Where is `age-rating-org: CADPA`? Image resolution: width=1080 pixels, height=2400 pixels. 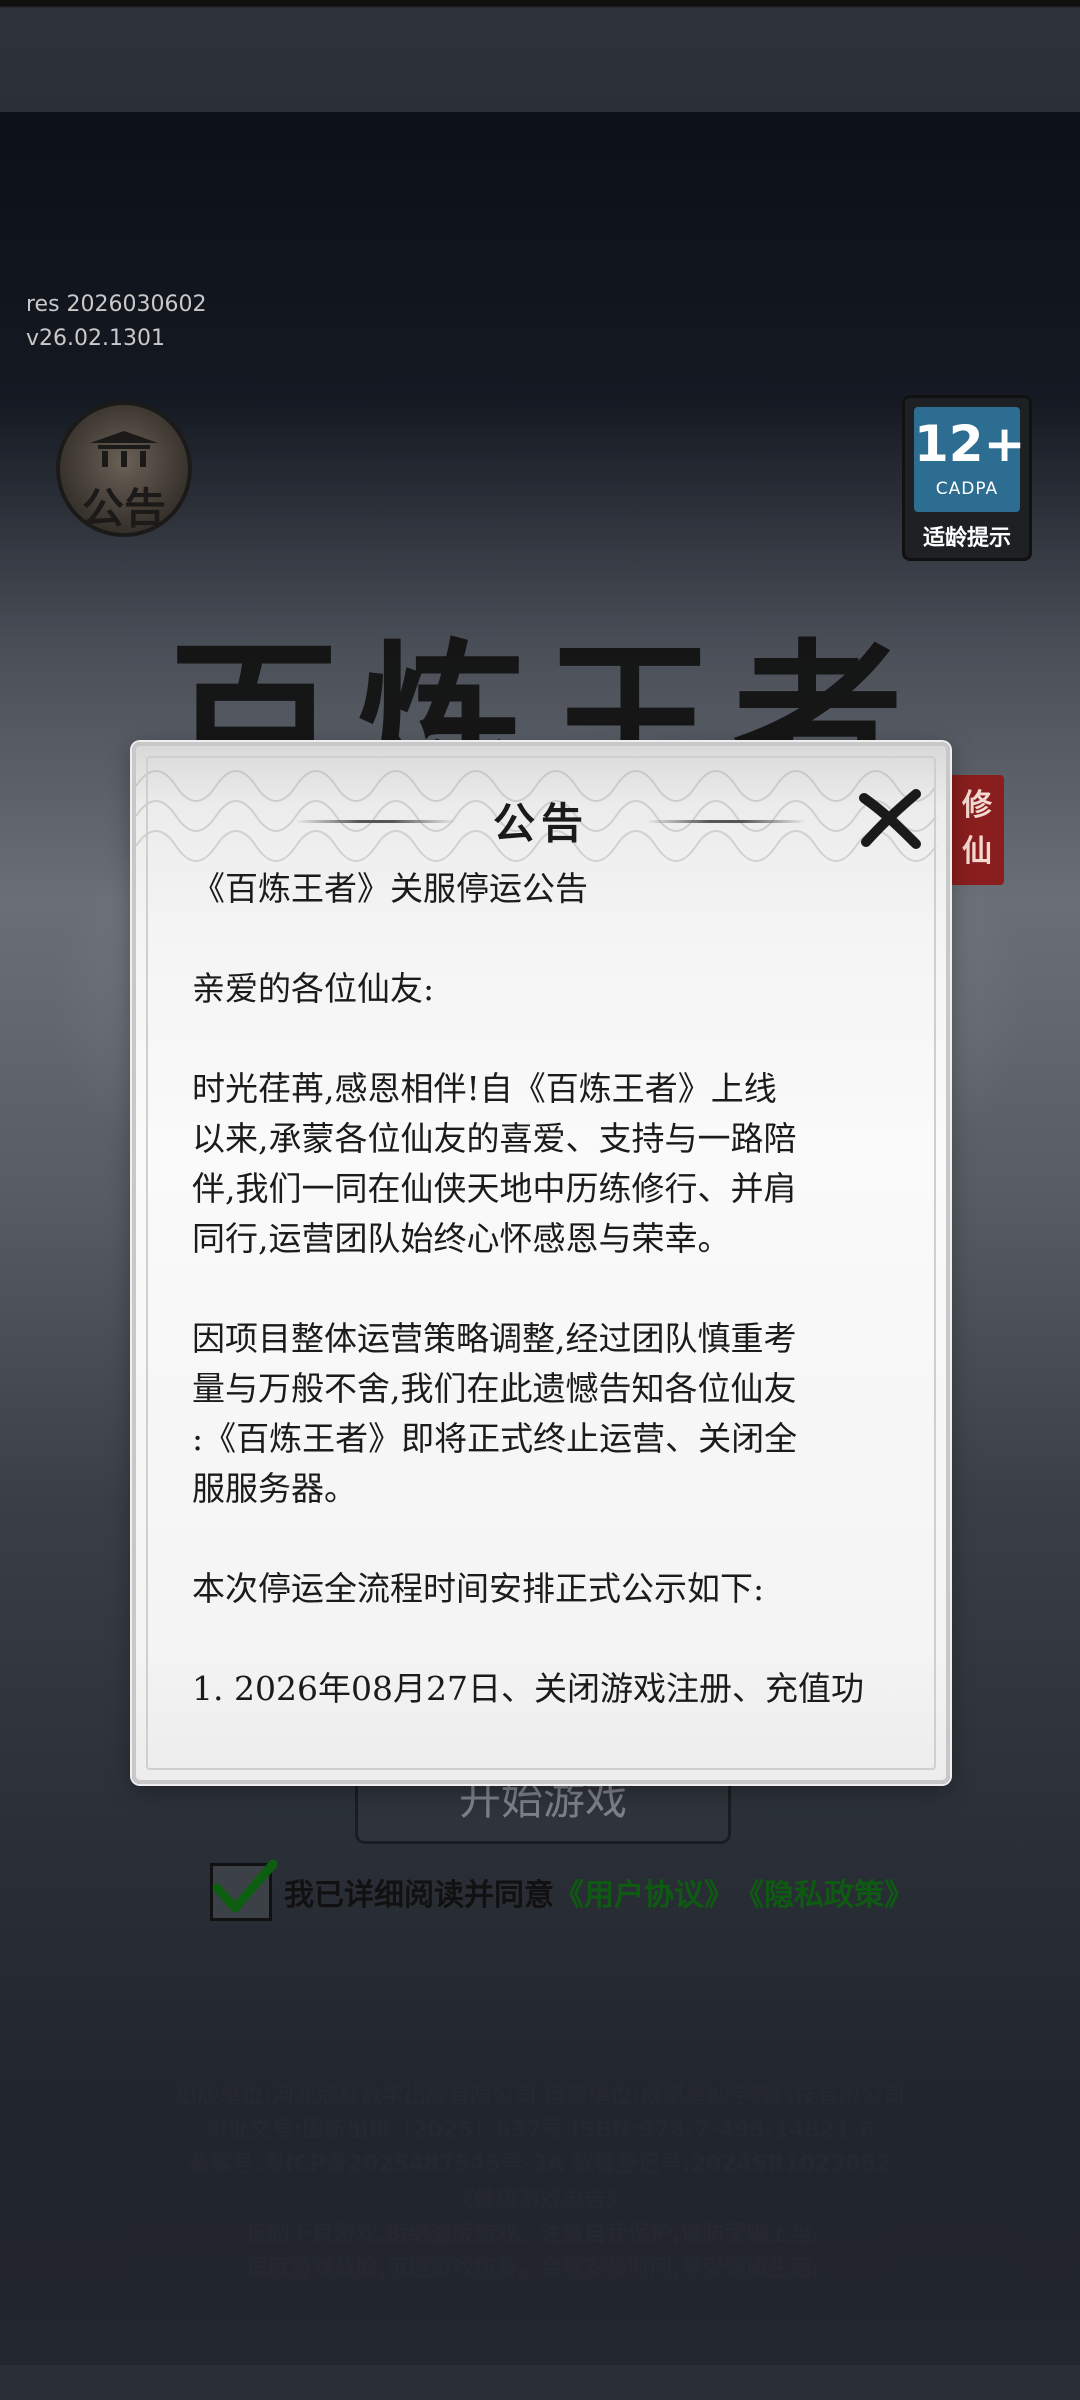 age-rating-org: CADPA is located at coordinates (967, 489).